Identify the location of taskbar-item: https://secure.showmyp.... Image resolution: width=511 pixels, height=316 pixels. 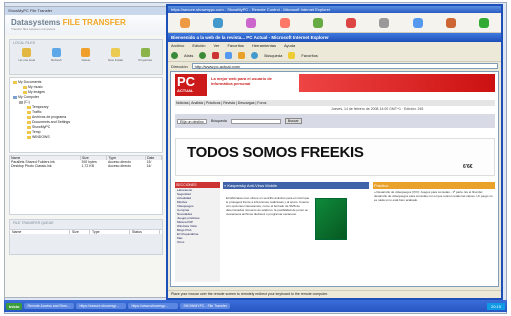
(101, 306).